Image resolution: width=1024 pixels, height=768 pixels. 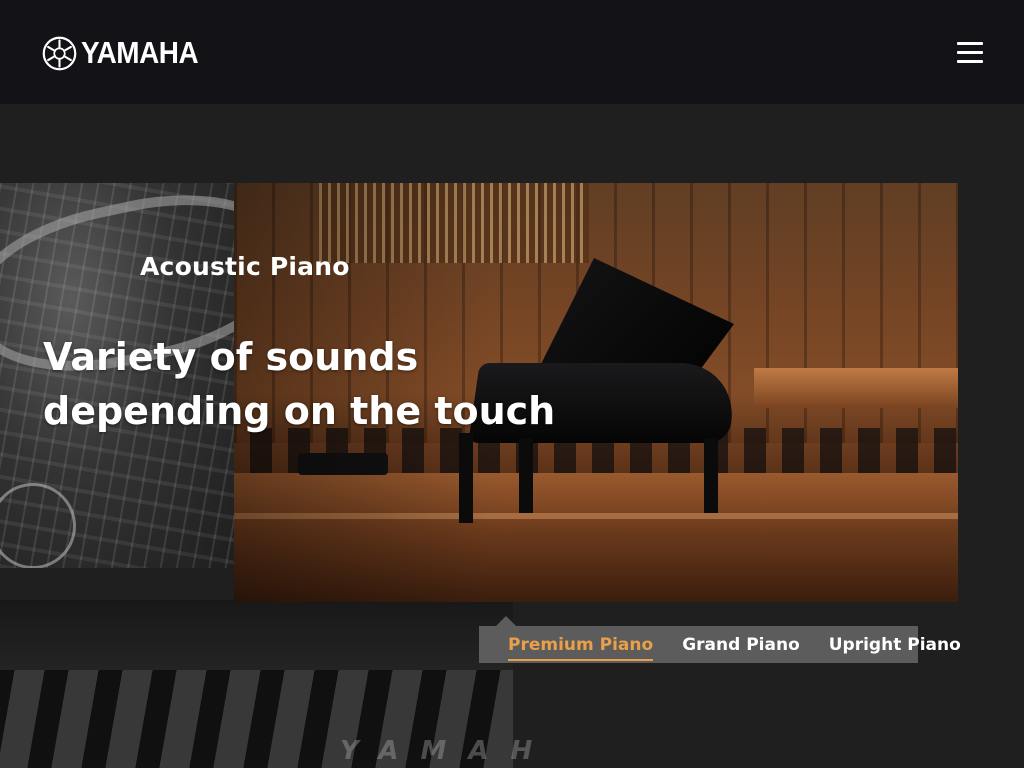 I want to click on headline-line-2: depending on the touch, so click(x=299, y=411).